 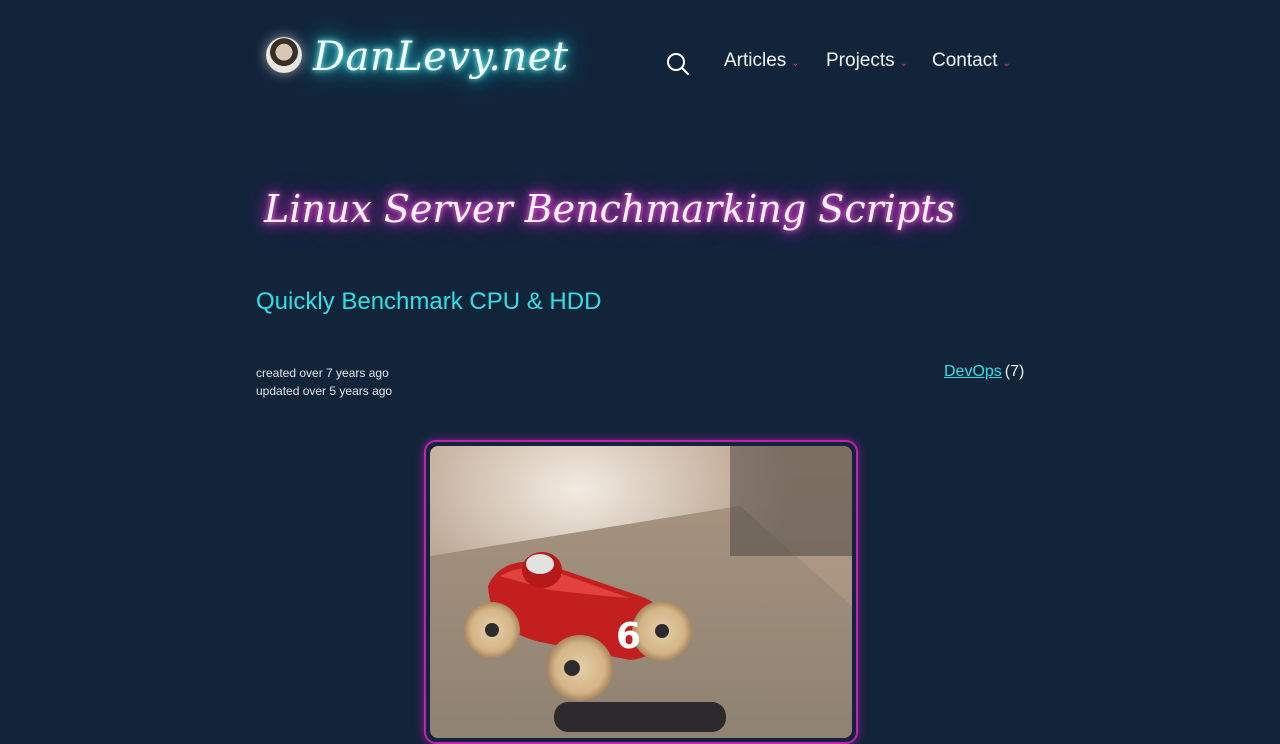 What do you see at coordinates (441, 57) in the screenshot?
I see `site-logo: DanLevy.net` at bounding box center [441, 57].